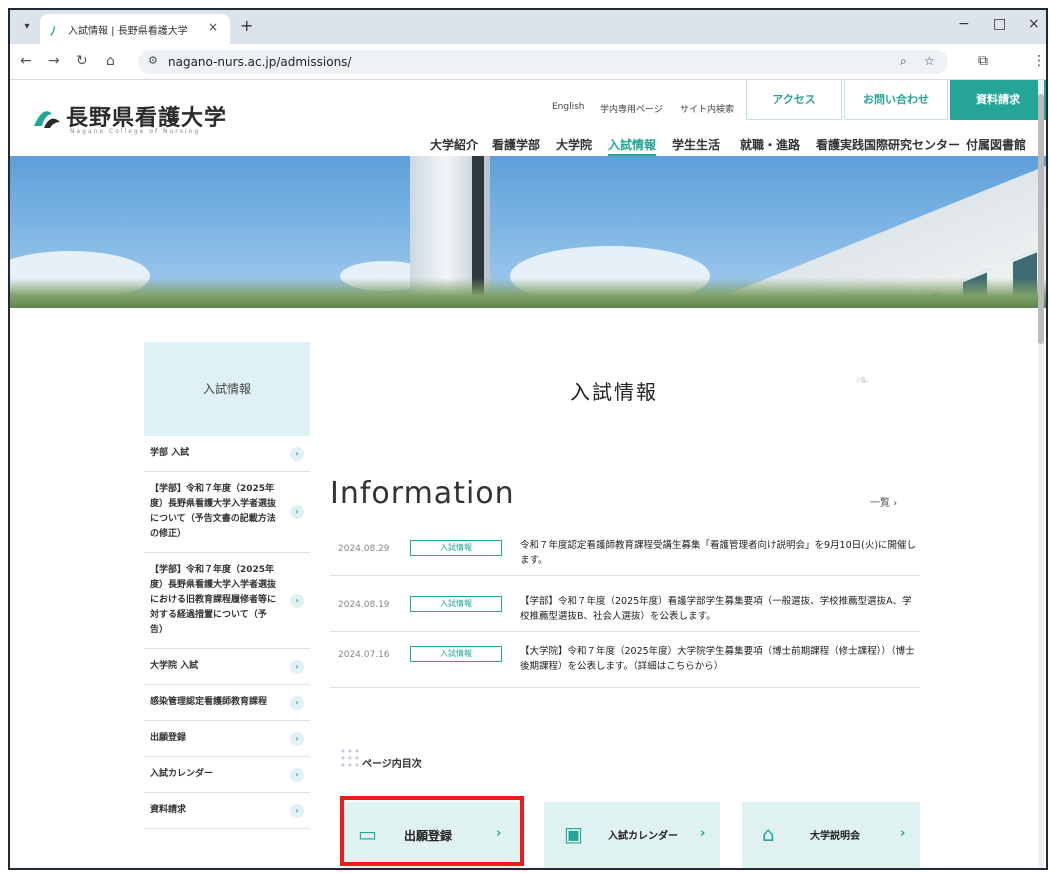 The height and width of the screenshot is (873, 1050). What do you see at coordinates (53, 31) in the screenshot?
I see `favicon-icon: ﾉ` at bounding box center [53, 31].